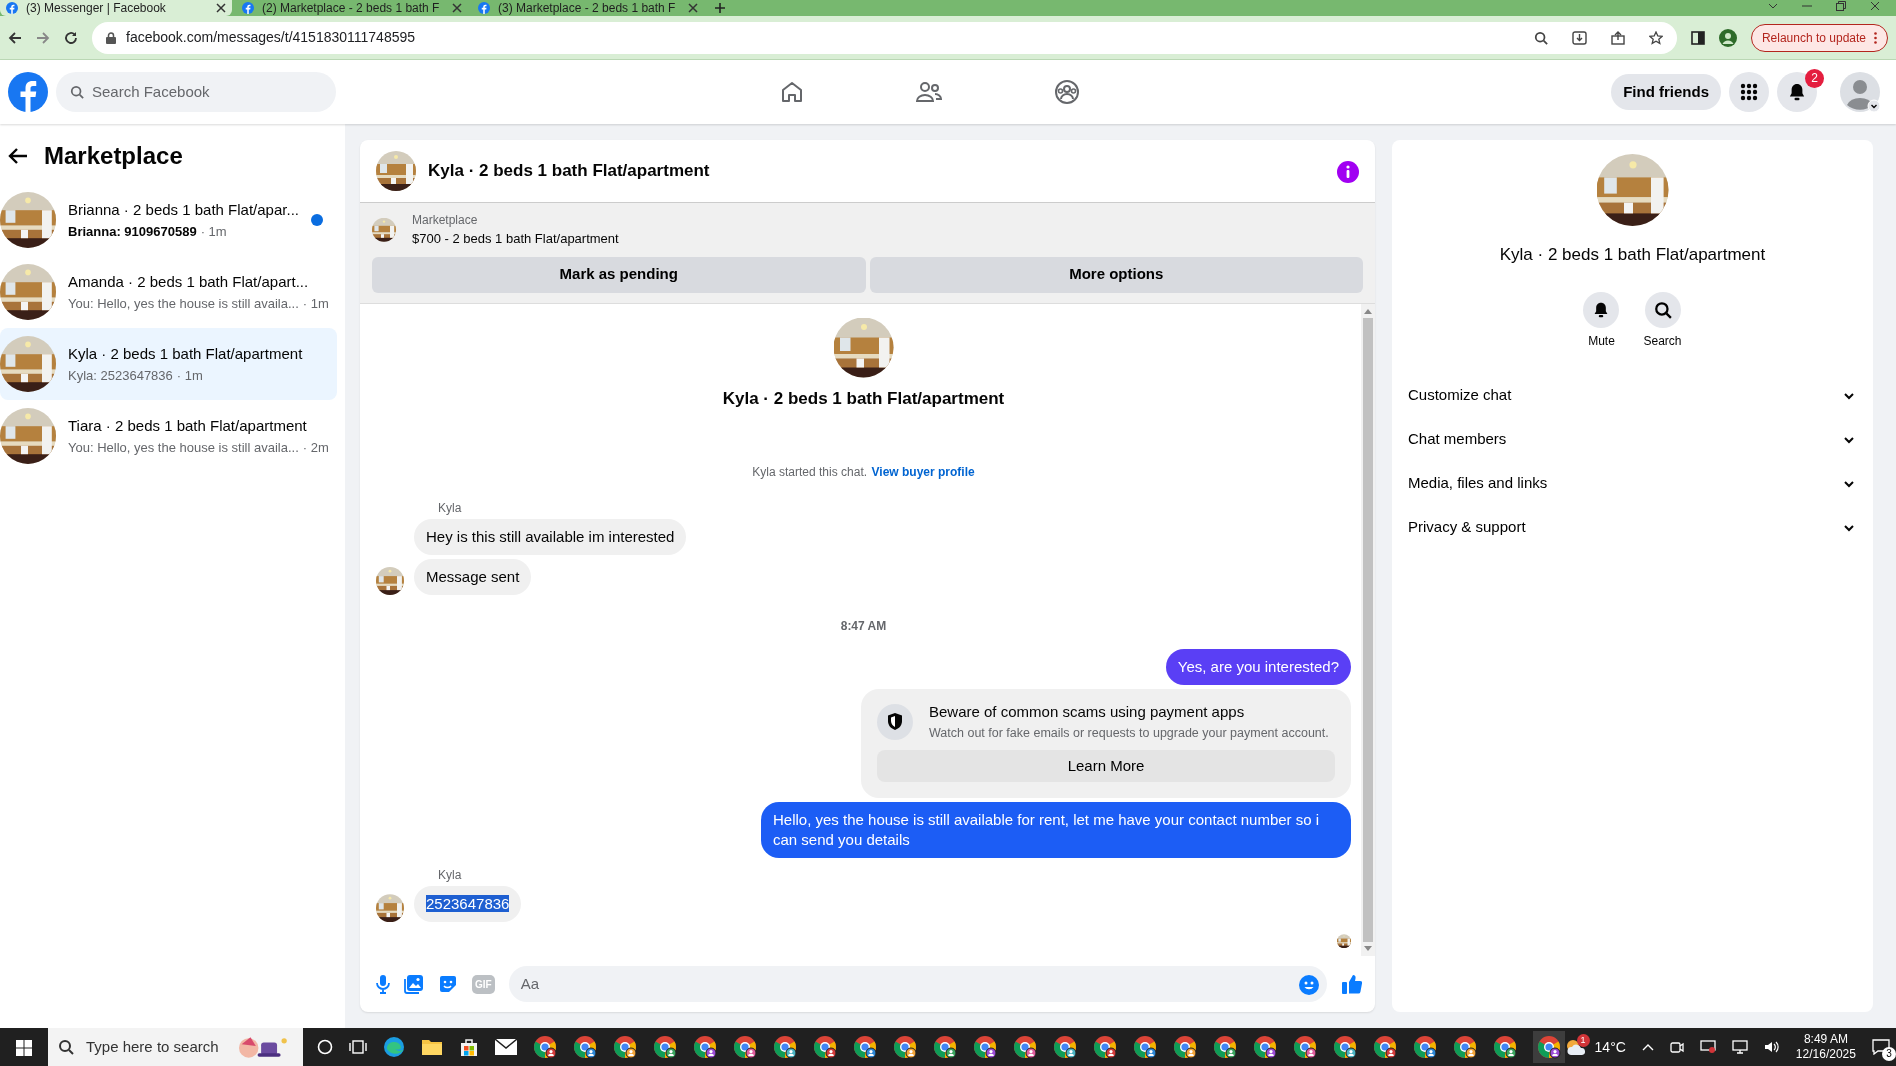  What do you see at coordinates (1056, 830) in the screenshot?
I see `message-bubble: Hello, yes the house is still available for rent, let me have your contact number so i can send you details` at bounding box center [1056, 830].